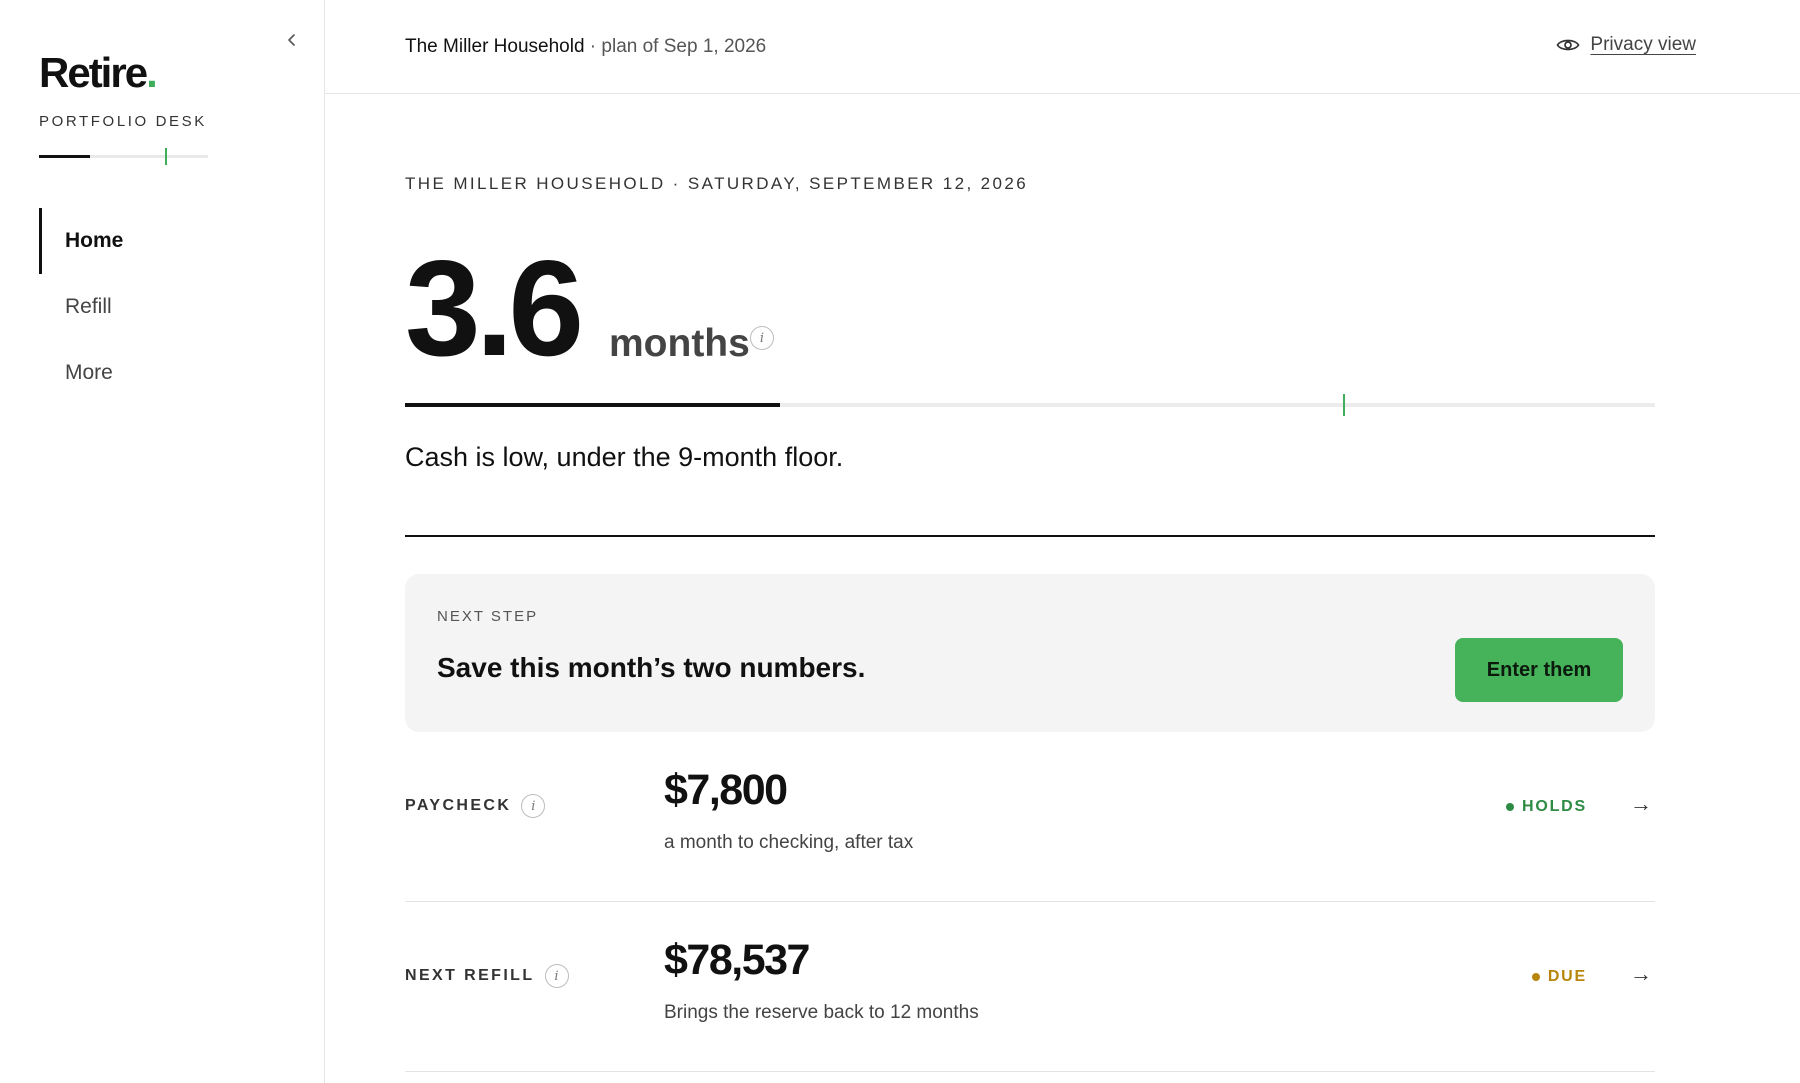 This screenshot has height=1083, width=1800. I want to click on sidebar-item-refill: Refill, so click(169, 307).